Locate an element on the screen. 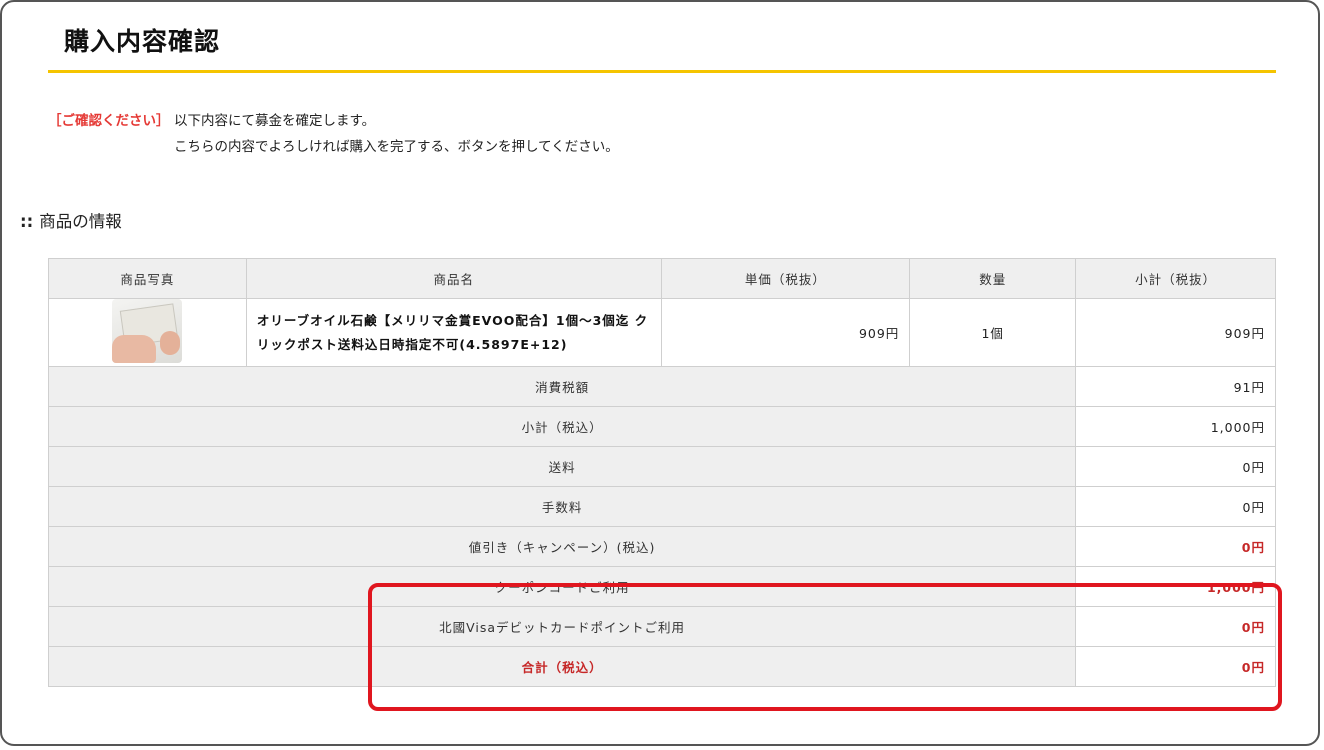 This screenshot has width=1324, height=750. summary-row-fee: 手数料 0円 is located at coordinates (661, 506).